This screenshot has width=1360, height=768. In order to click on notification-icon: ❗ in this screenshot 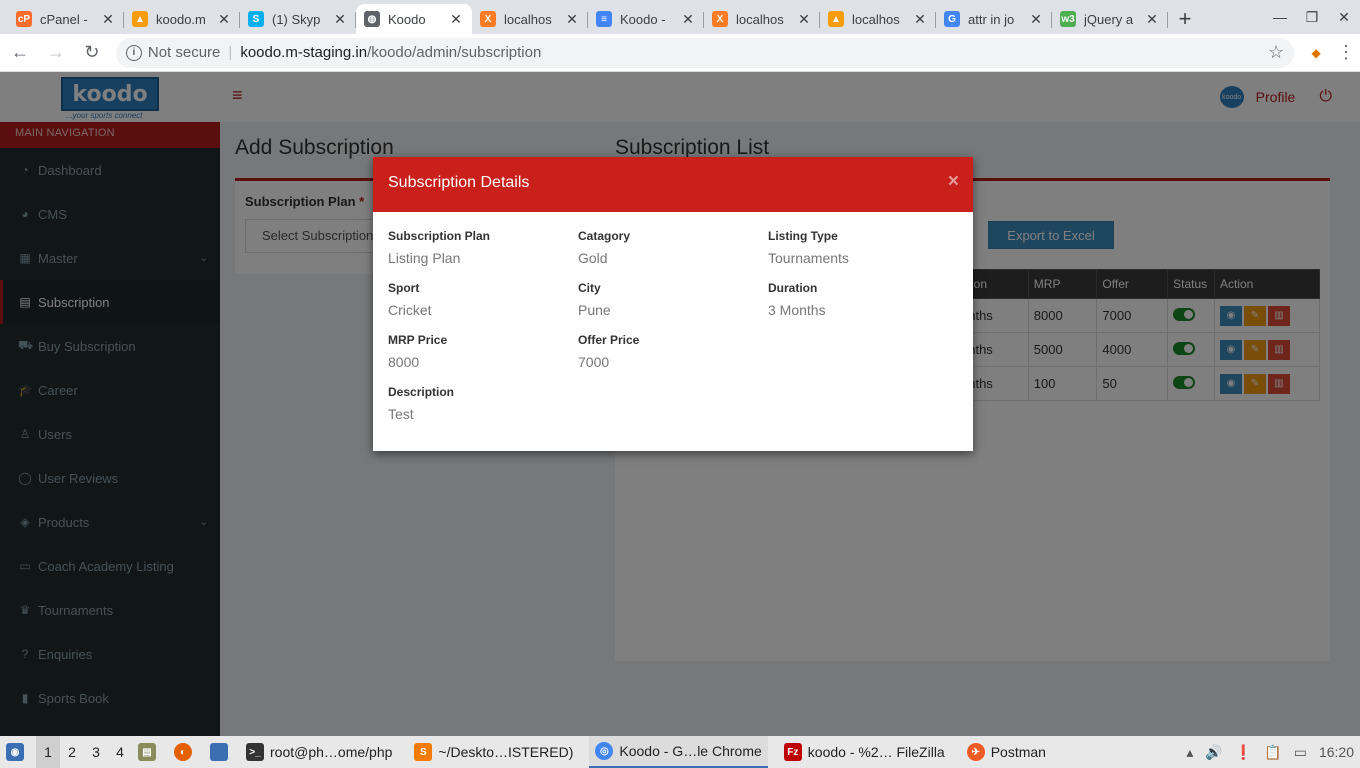, I will do `click(1243, 752)`.